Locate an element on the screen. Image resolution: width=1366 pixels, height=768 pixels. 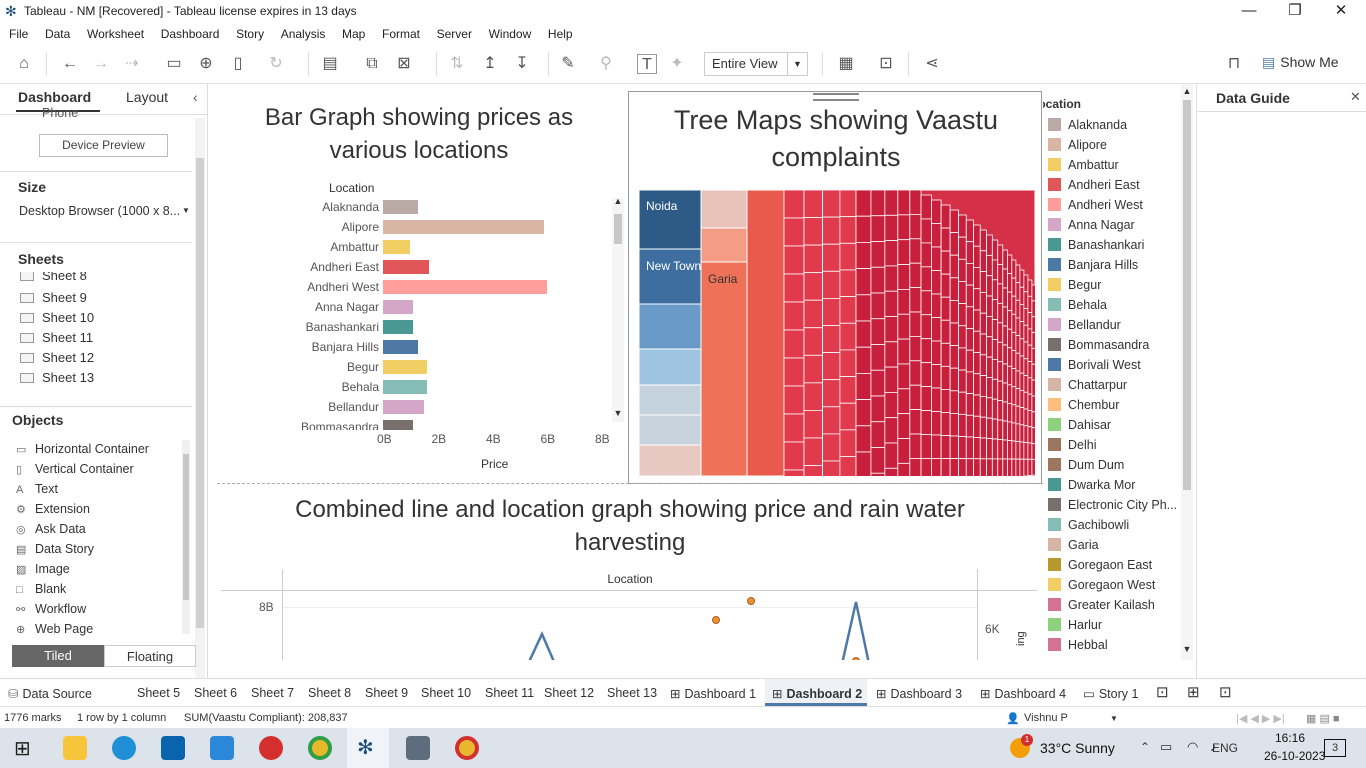
menu-data: Data is located at coordinates (57, 34).